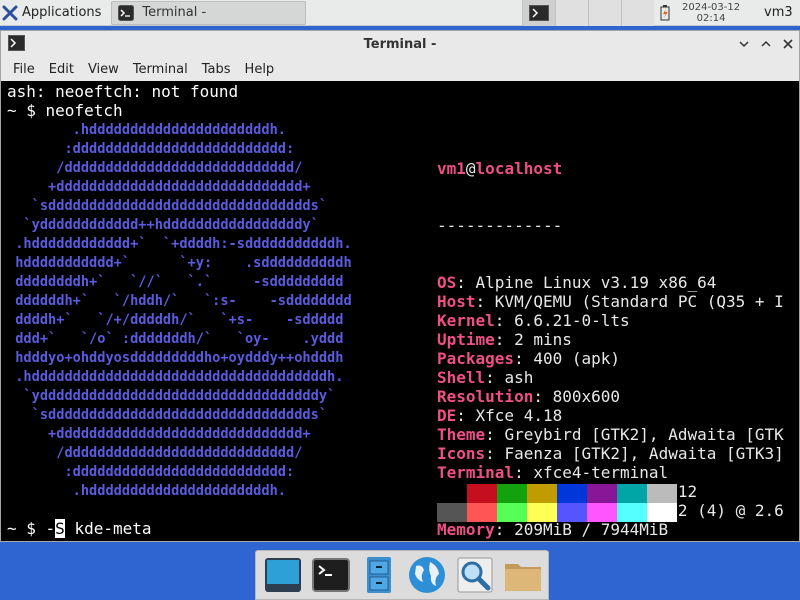 The image size is (800, 600). Describe the element at coordinates (209, 12) in the screenshot. I see `taskbar-terminal-button: Terminal -` at that location.